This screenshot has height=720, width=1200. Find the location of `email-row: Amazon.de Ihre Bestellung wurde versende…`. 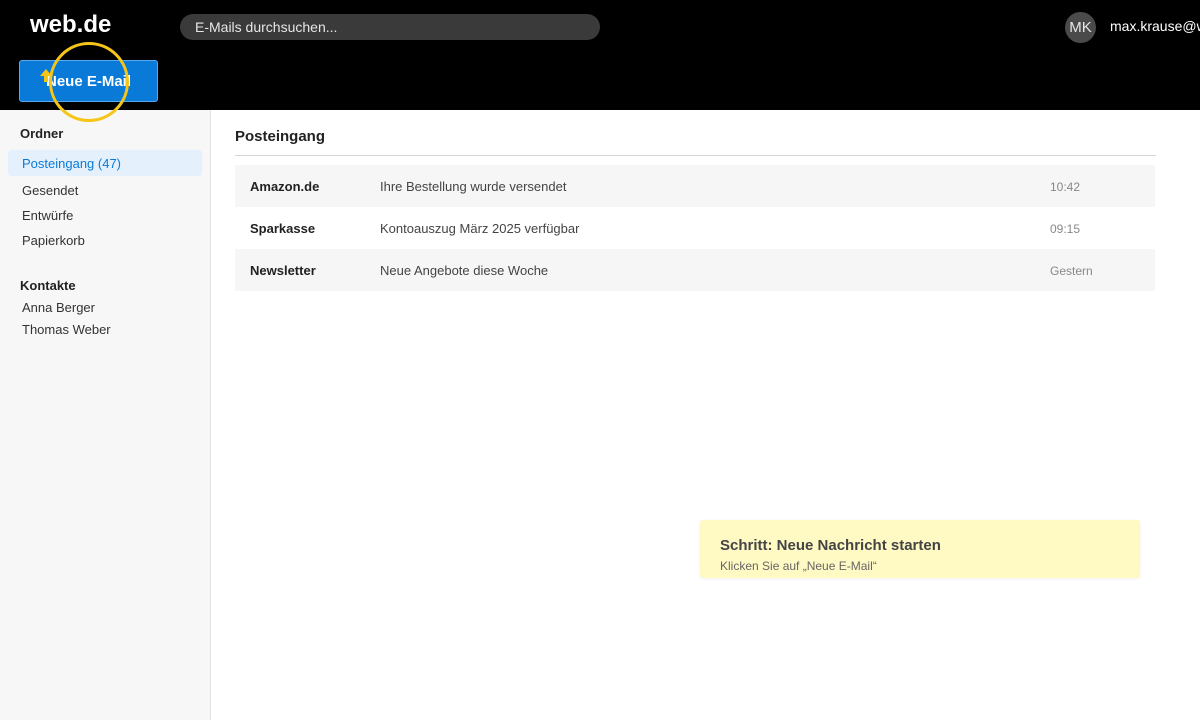

email-row: Amazon.de Ihre Bestellung wurde versende… is located at coordinates (695, 186).